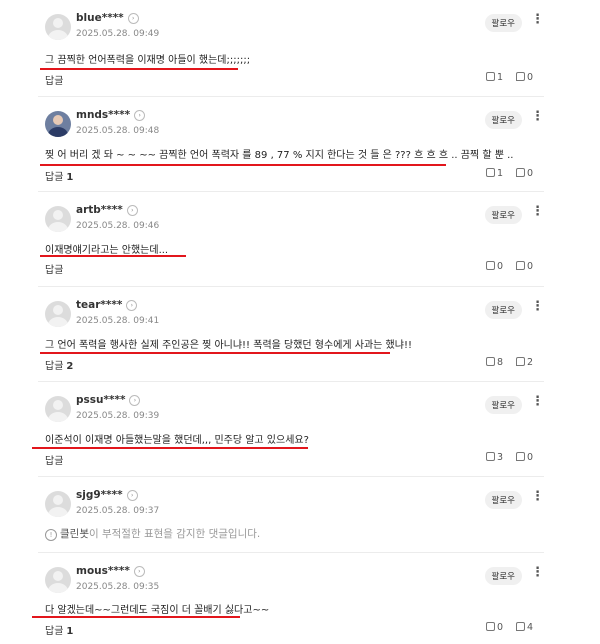  What do you see at coordinates (118, 226) in the screenshot?
I see `comment-date: 2025.05.28. 09:46` at bounding box center [118, 226].